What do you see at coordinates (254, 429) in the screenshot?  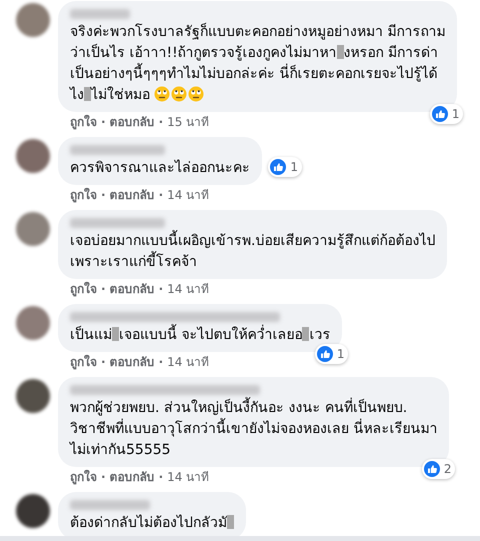 I see `comment-text: พวกผู้ช่วยพยบ. ส่วนใหญ่เป็นงี้กันอะ งงนะ คนที่เป็นพยบ. วิชาชีพที่แบบอาวุโสกว่านี้เขายังไม่จองหองเลย นี่หละเรียนมา ไม่เท่ากัน55555` at bounding box center [254, 429].